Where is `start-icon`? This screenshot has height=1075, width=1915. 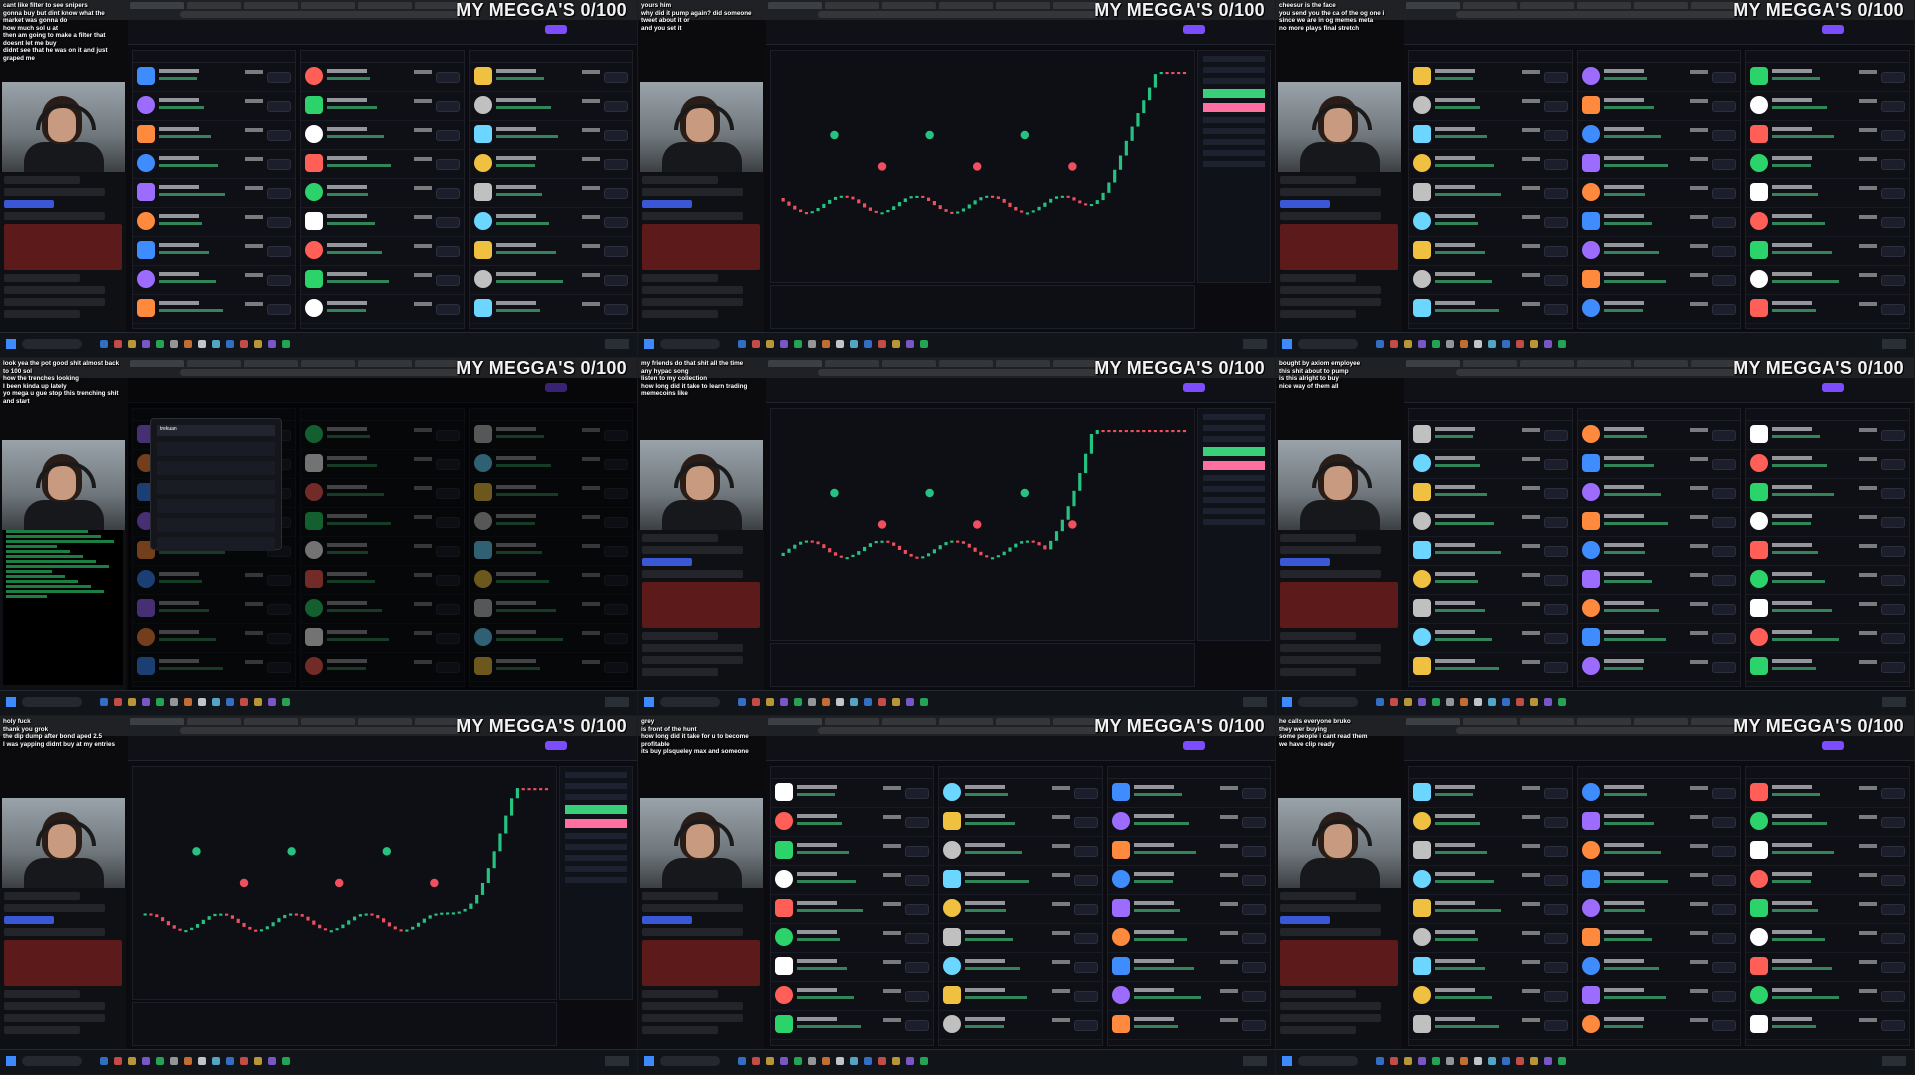
start-icon is located at coordinates (649, 1061).